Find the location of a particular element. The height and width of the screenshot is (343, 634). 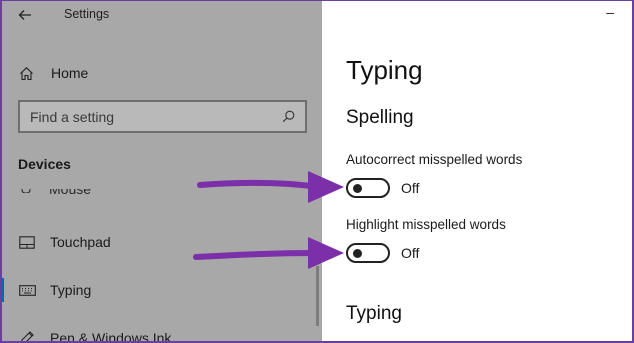

sidebar-item-label: Touchpad is located at coordinates (80, 242).